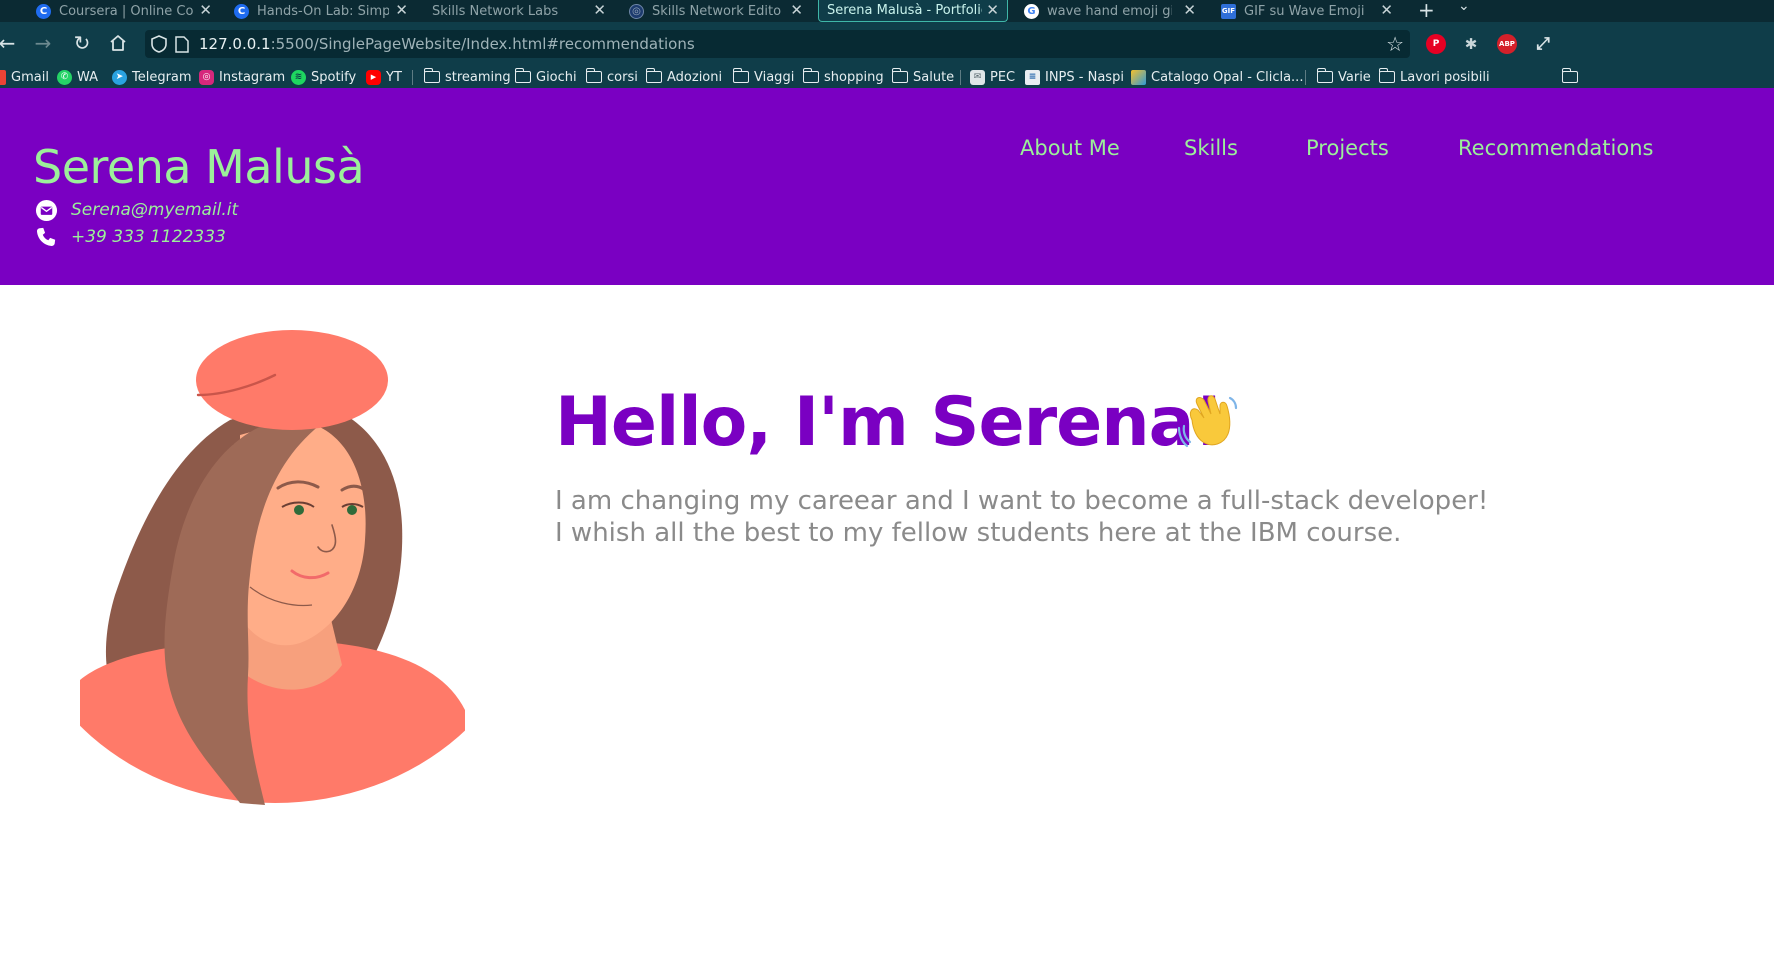  I want to click on bookmark-wa: ✆ WA, so click(77, 77).